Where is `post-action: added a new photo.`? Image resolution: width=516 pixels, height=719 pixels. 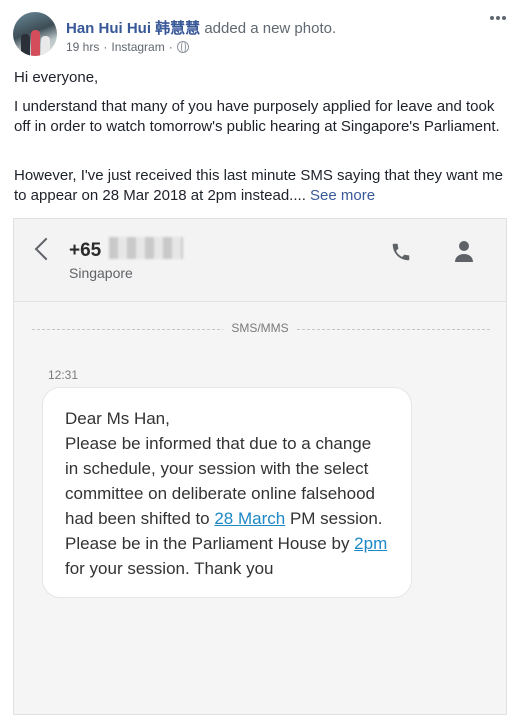
post-action: added a new photo. is located at coordinates (270, 28).